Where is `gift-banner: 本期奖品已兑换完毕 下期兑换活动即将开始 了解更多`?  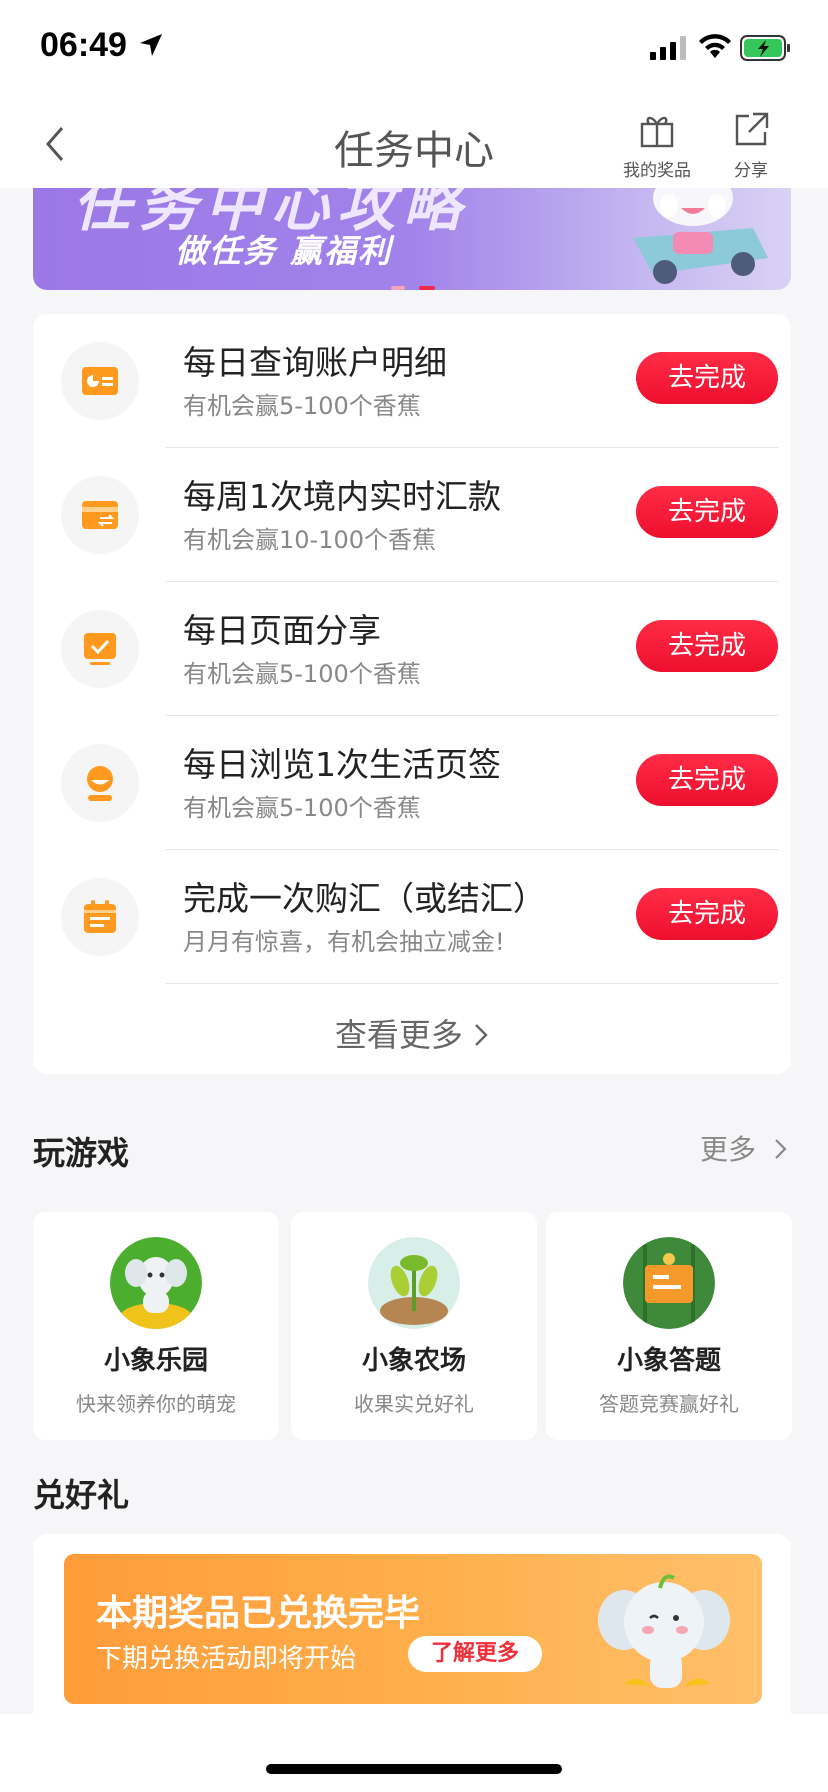 gift-banner: 本期奖品已兑换完毕 下期兑换活动即将开始 了解更多 is located at coordinates (413, 1629).